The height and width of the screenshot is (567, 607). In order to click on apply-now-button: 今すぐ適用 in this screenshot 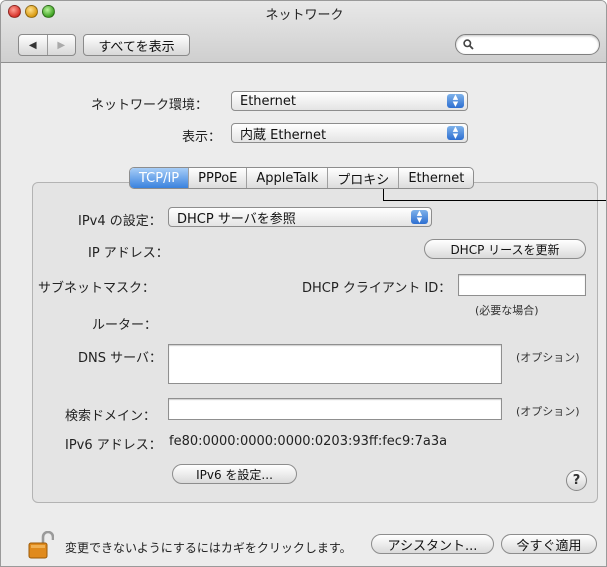, I will do `click(549, 544)`.